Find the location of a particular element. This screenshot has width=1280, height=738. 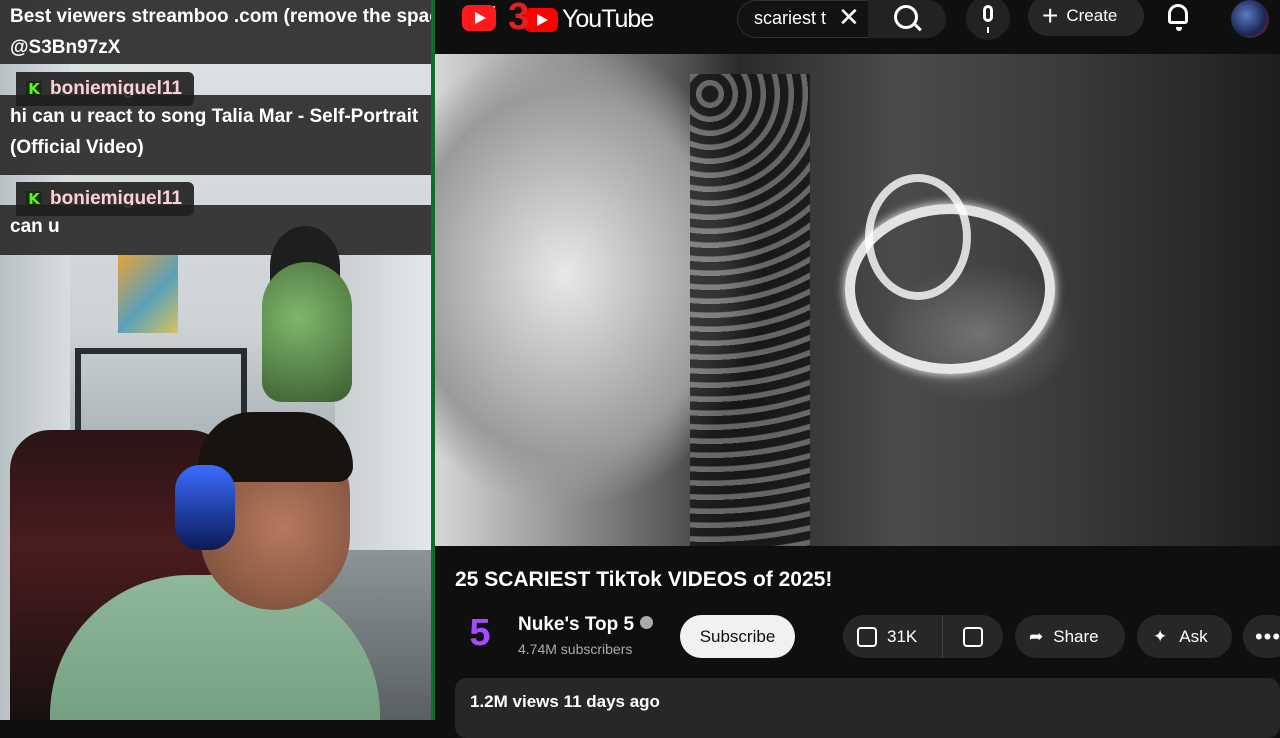

chat-message: can u is located at coordinates (241, 230).